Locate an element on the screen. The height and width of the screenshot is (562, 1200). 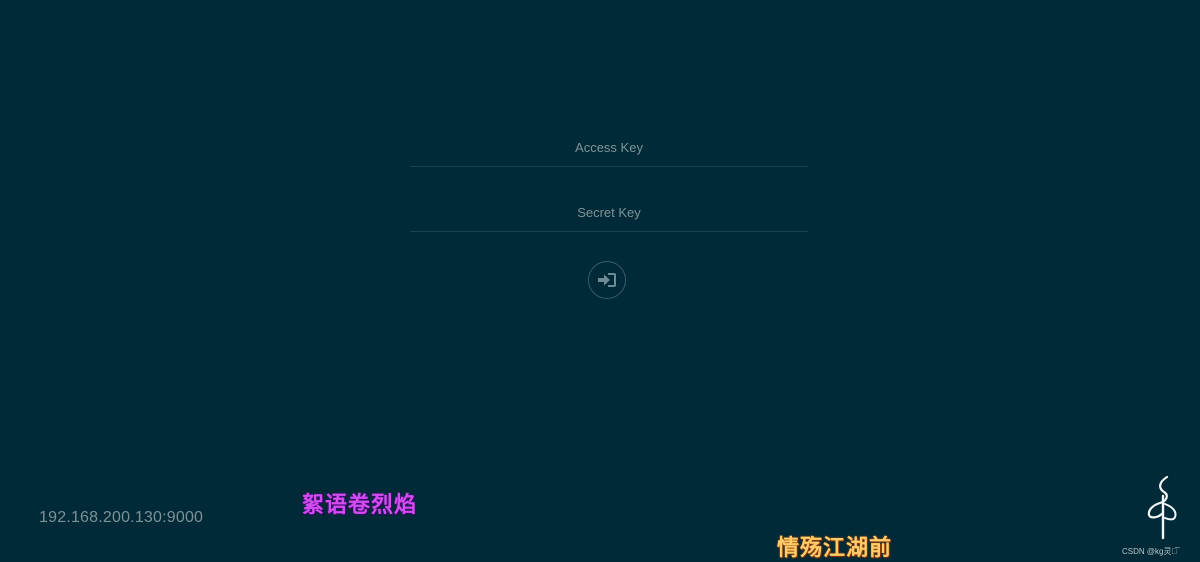
secret-key-input is located at coordinates (609, 212).